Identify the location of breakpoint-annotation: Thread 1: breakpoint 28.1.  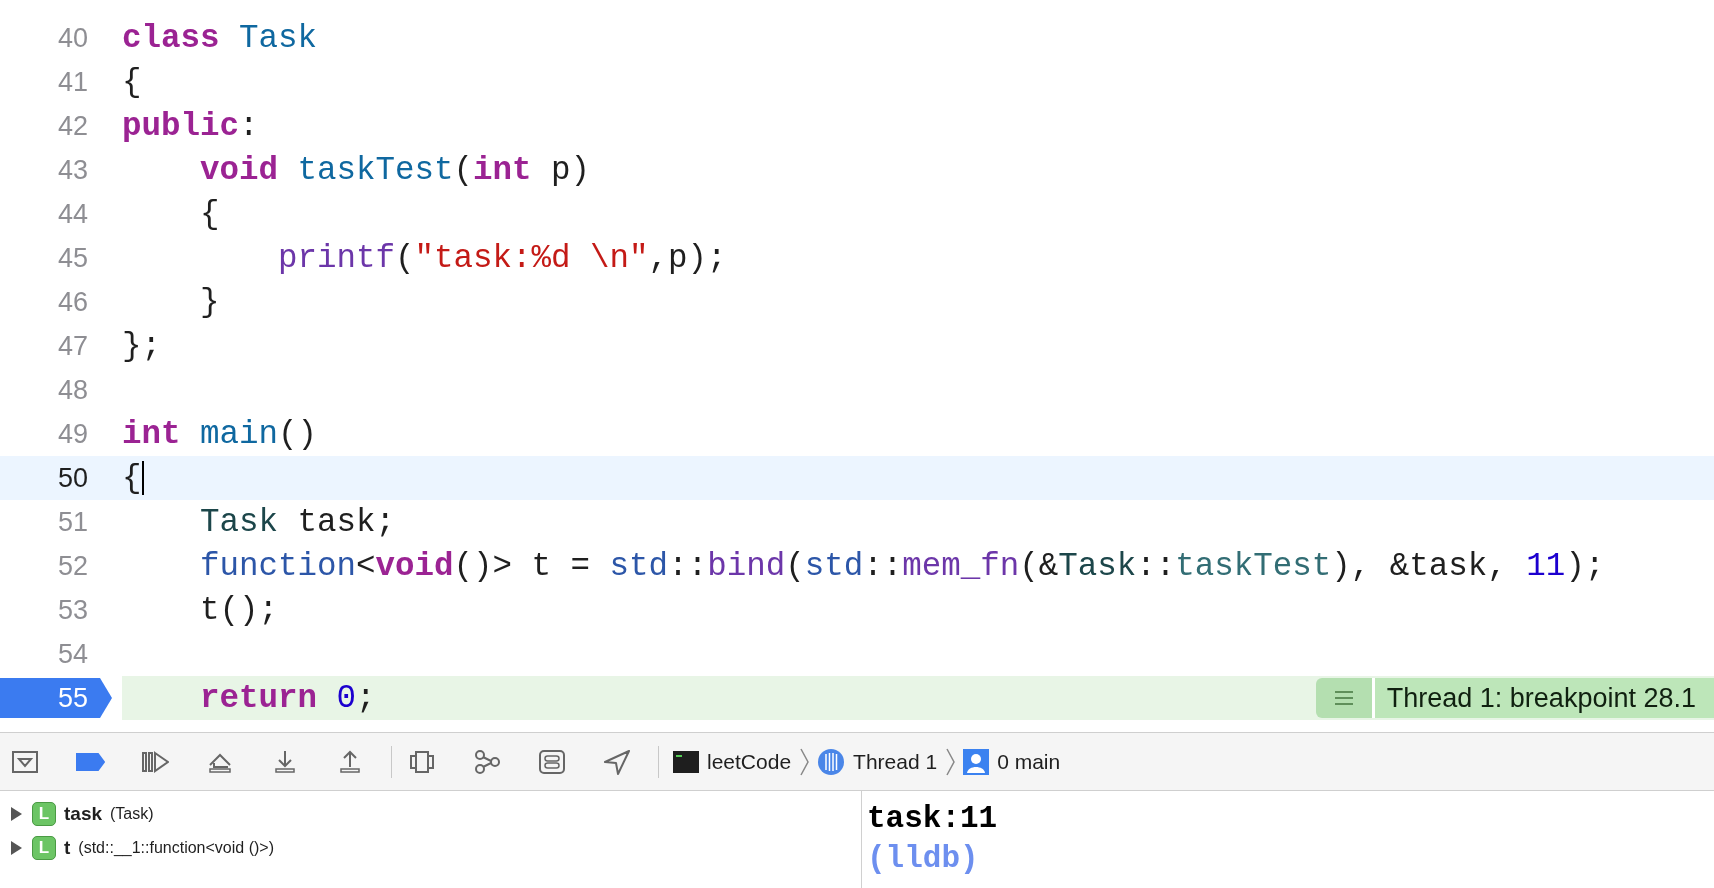
(1544, 698).